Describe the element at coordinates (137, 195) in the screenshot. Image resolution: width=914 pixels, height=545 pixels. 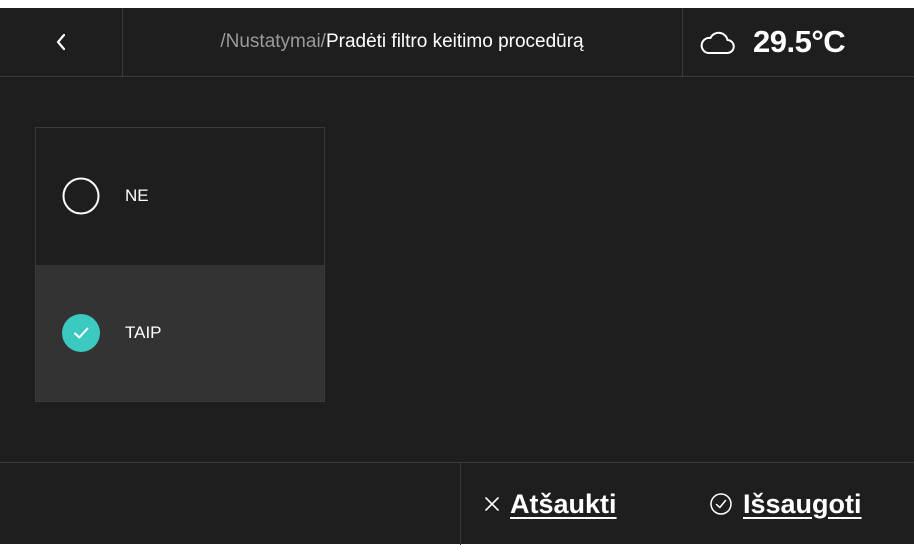
I see `option-label: NE` at that location.